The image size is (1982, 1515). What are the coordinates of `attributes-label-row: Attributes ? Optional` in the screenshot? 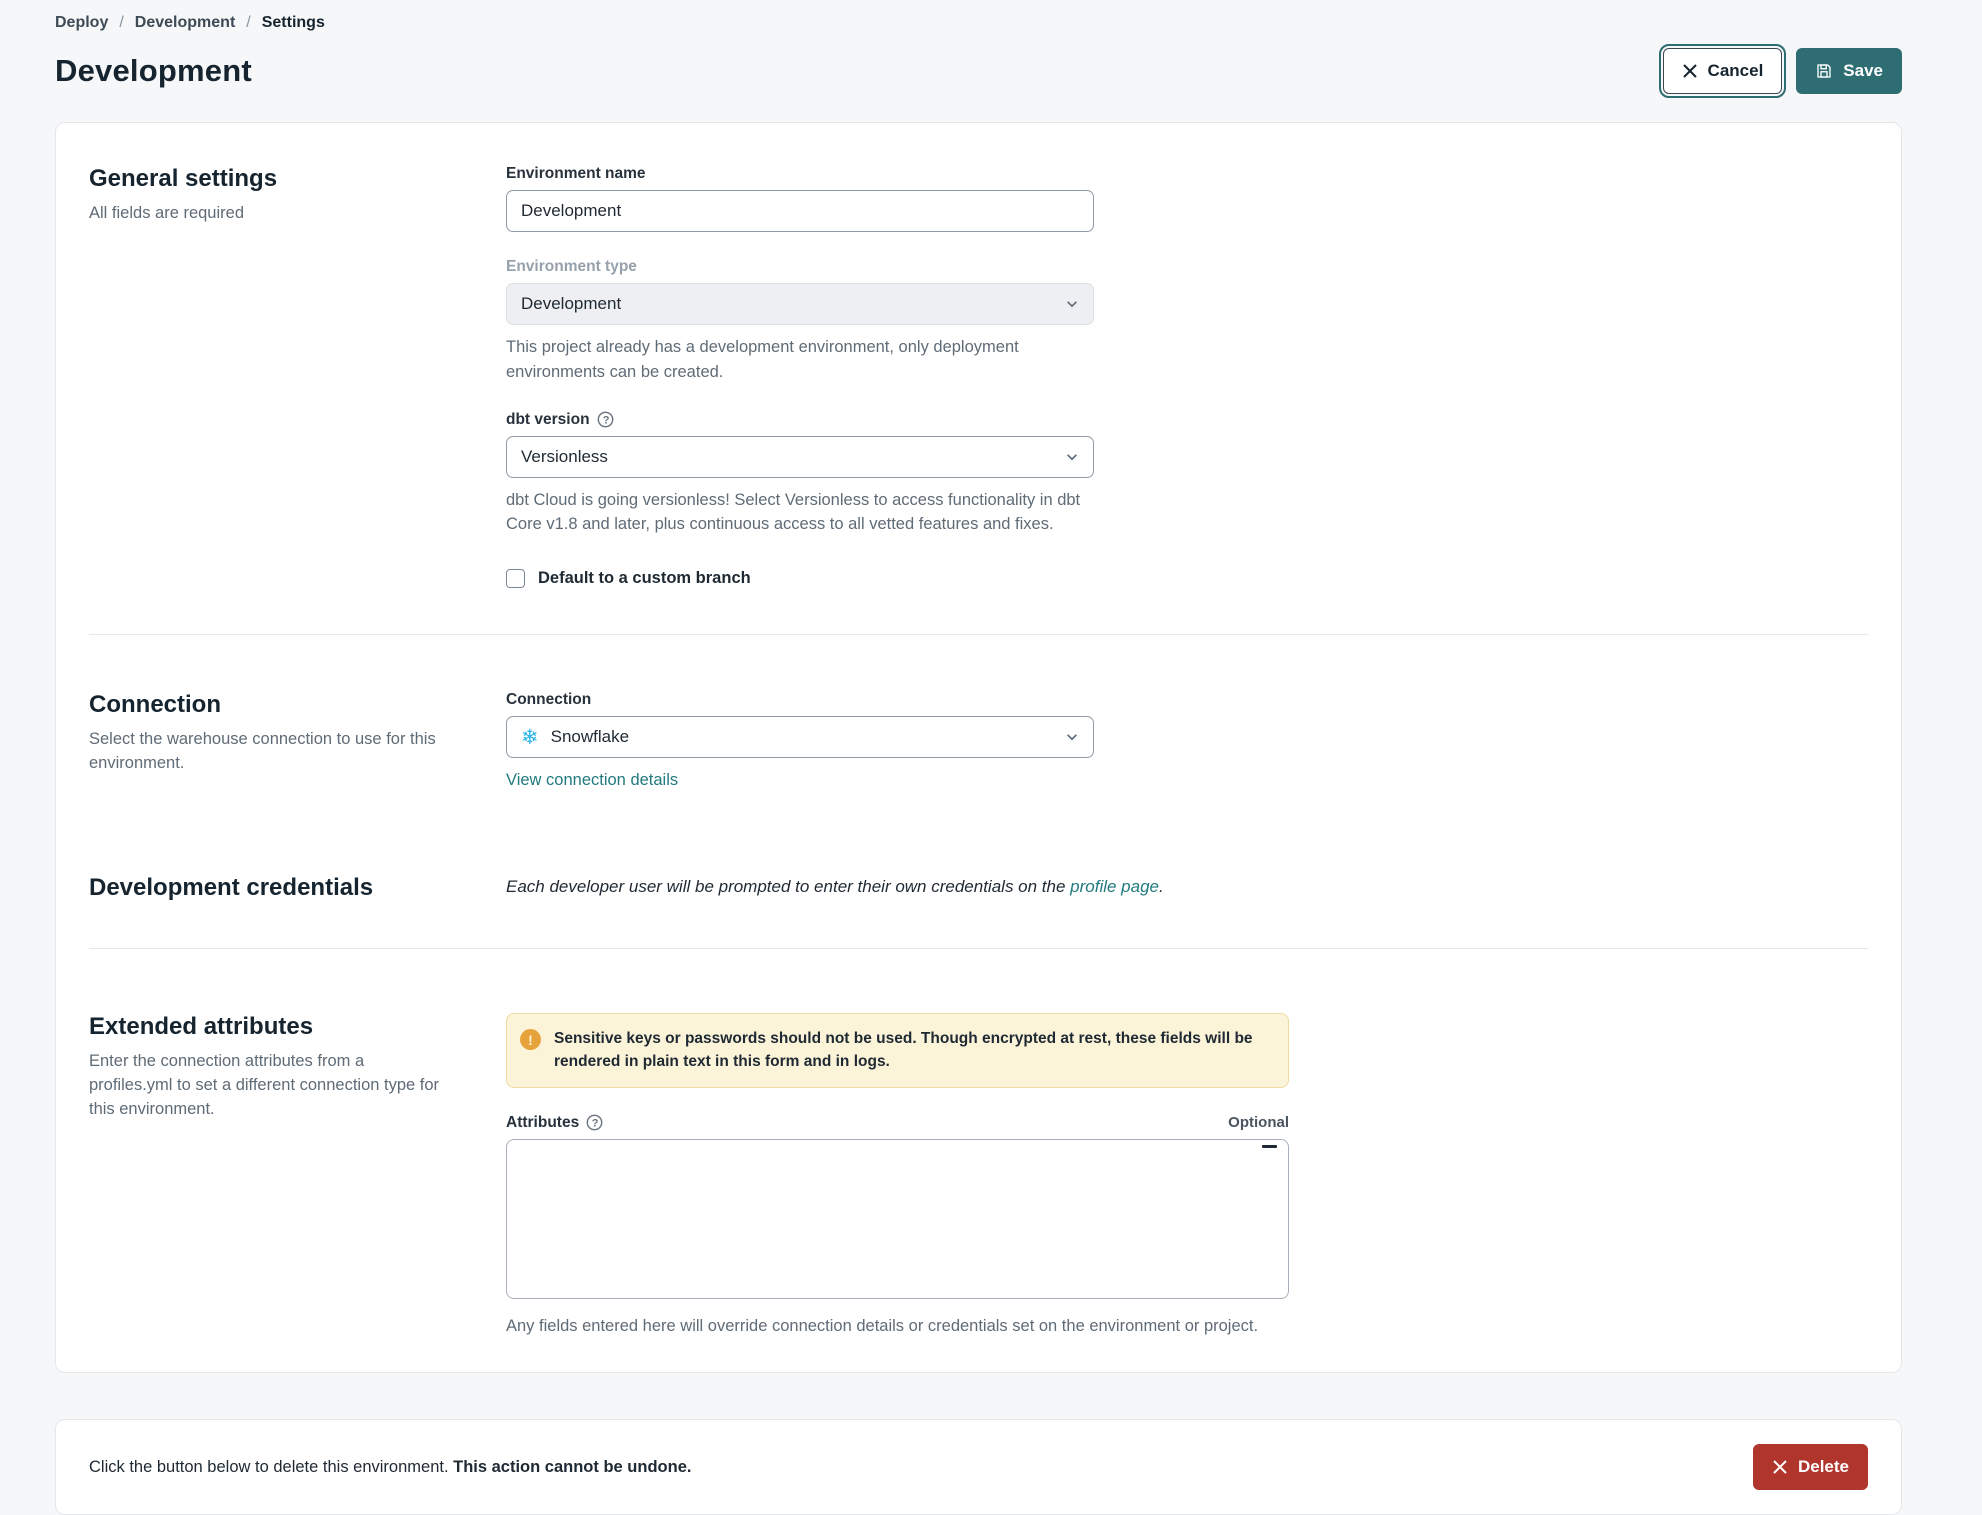 It's located at (897, 1123).